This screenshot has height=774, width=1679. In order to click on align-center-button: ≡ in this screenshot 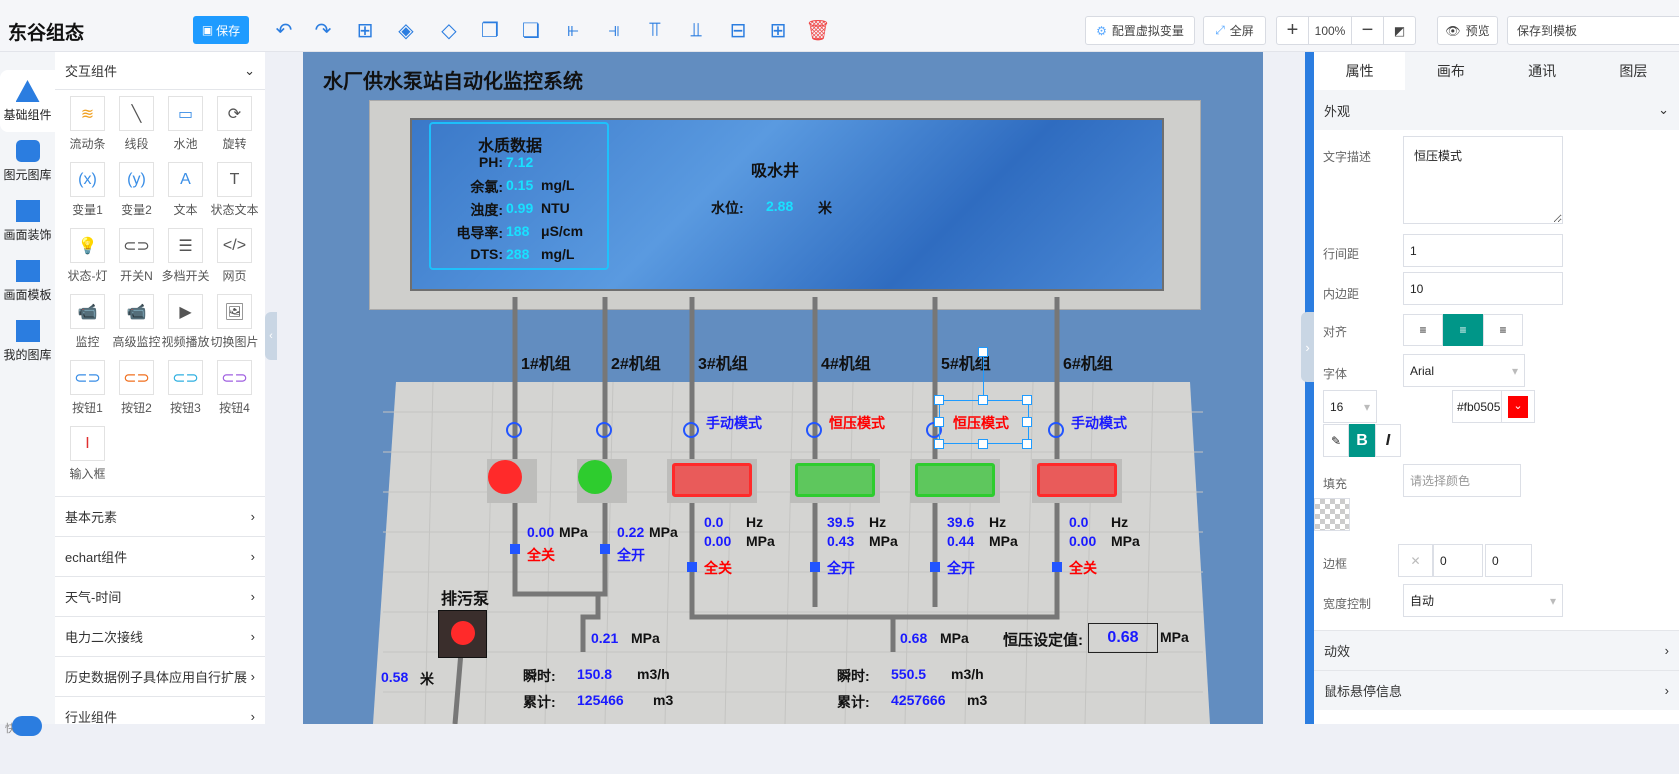, I will do `click(1463, 330)`.